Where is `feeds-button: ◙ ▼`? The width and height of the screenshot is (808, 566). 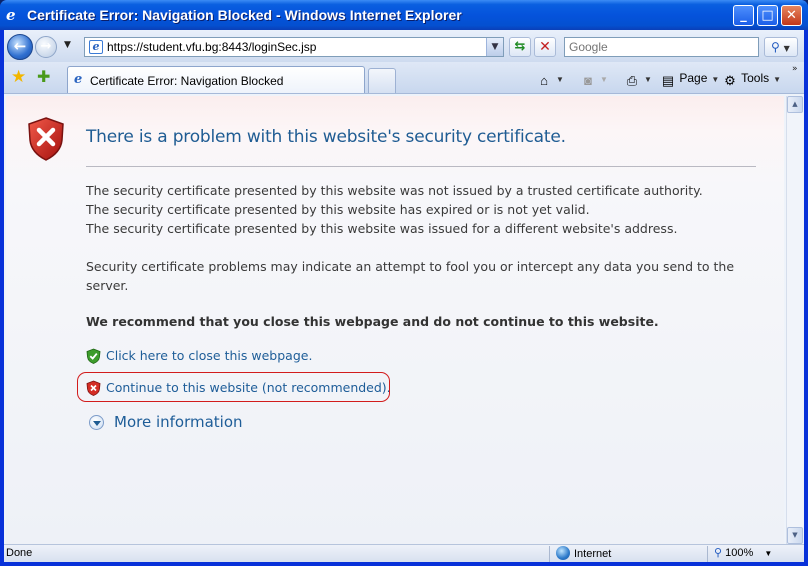 feeds-button: ◙ ▼ is located at coordinates (594, 78).